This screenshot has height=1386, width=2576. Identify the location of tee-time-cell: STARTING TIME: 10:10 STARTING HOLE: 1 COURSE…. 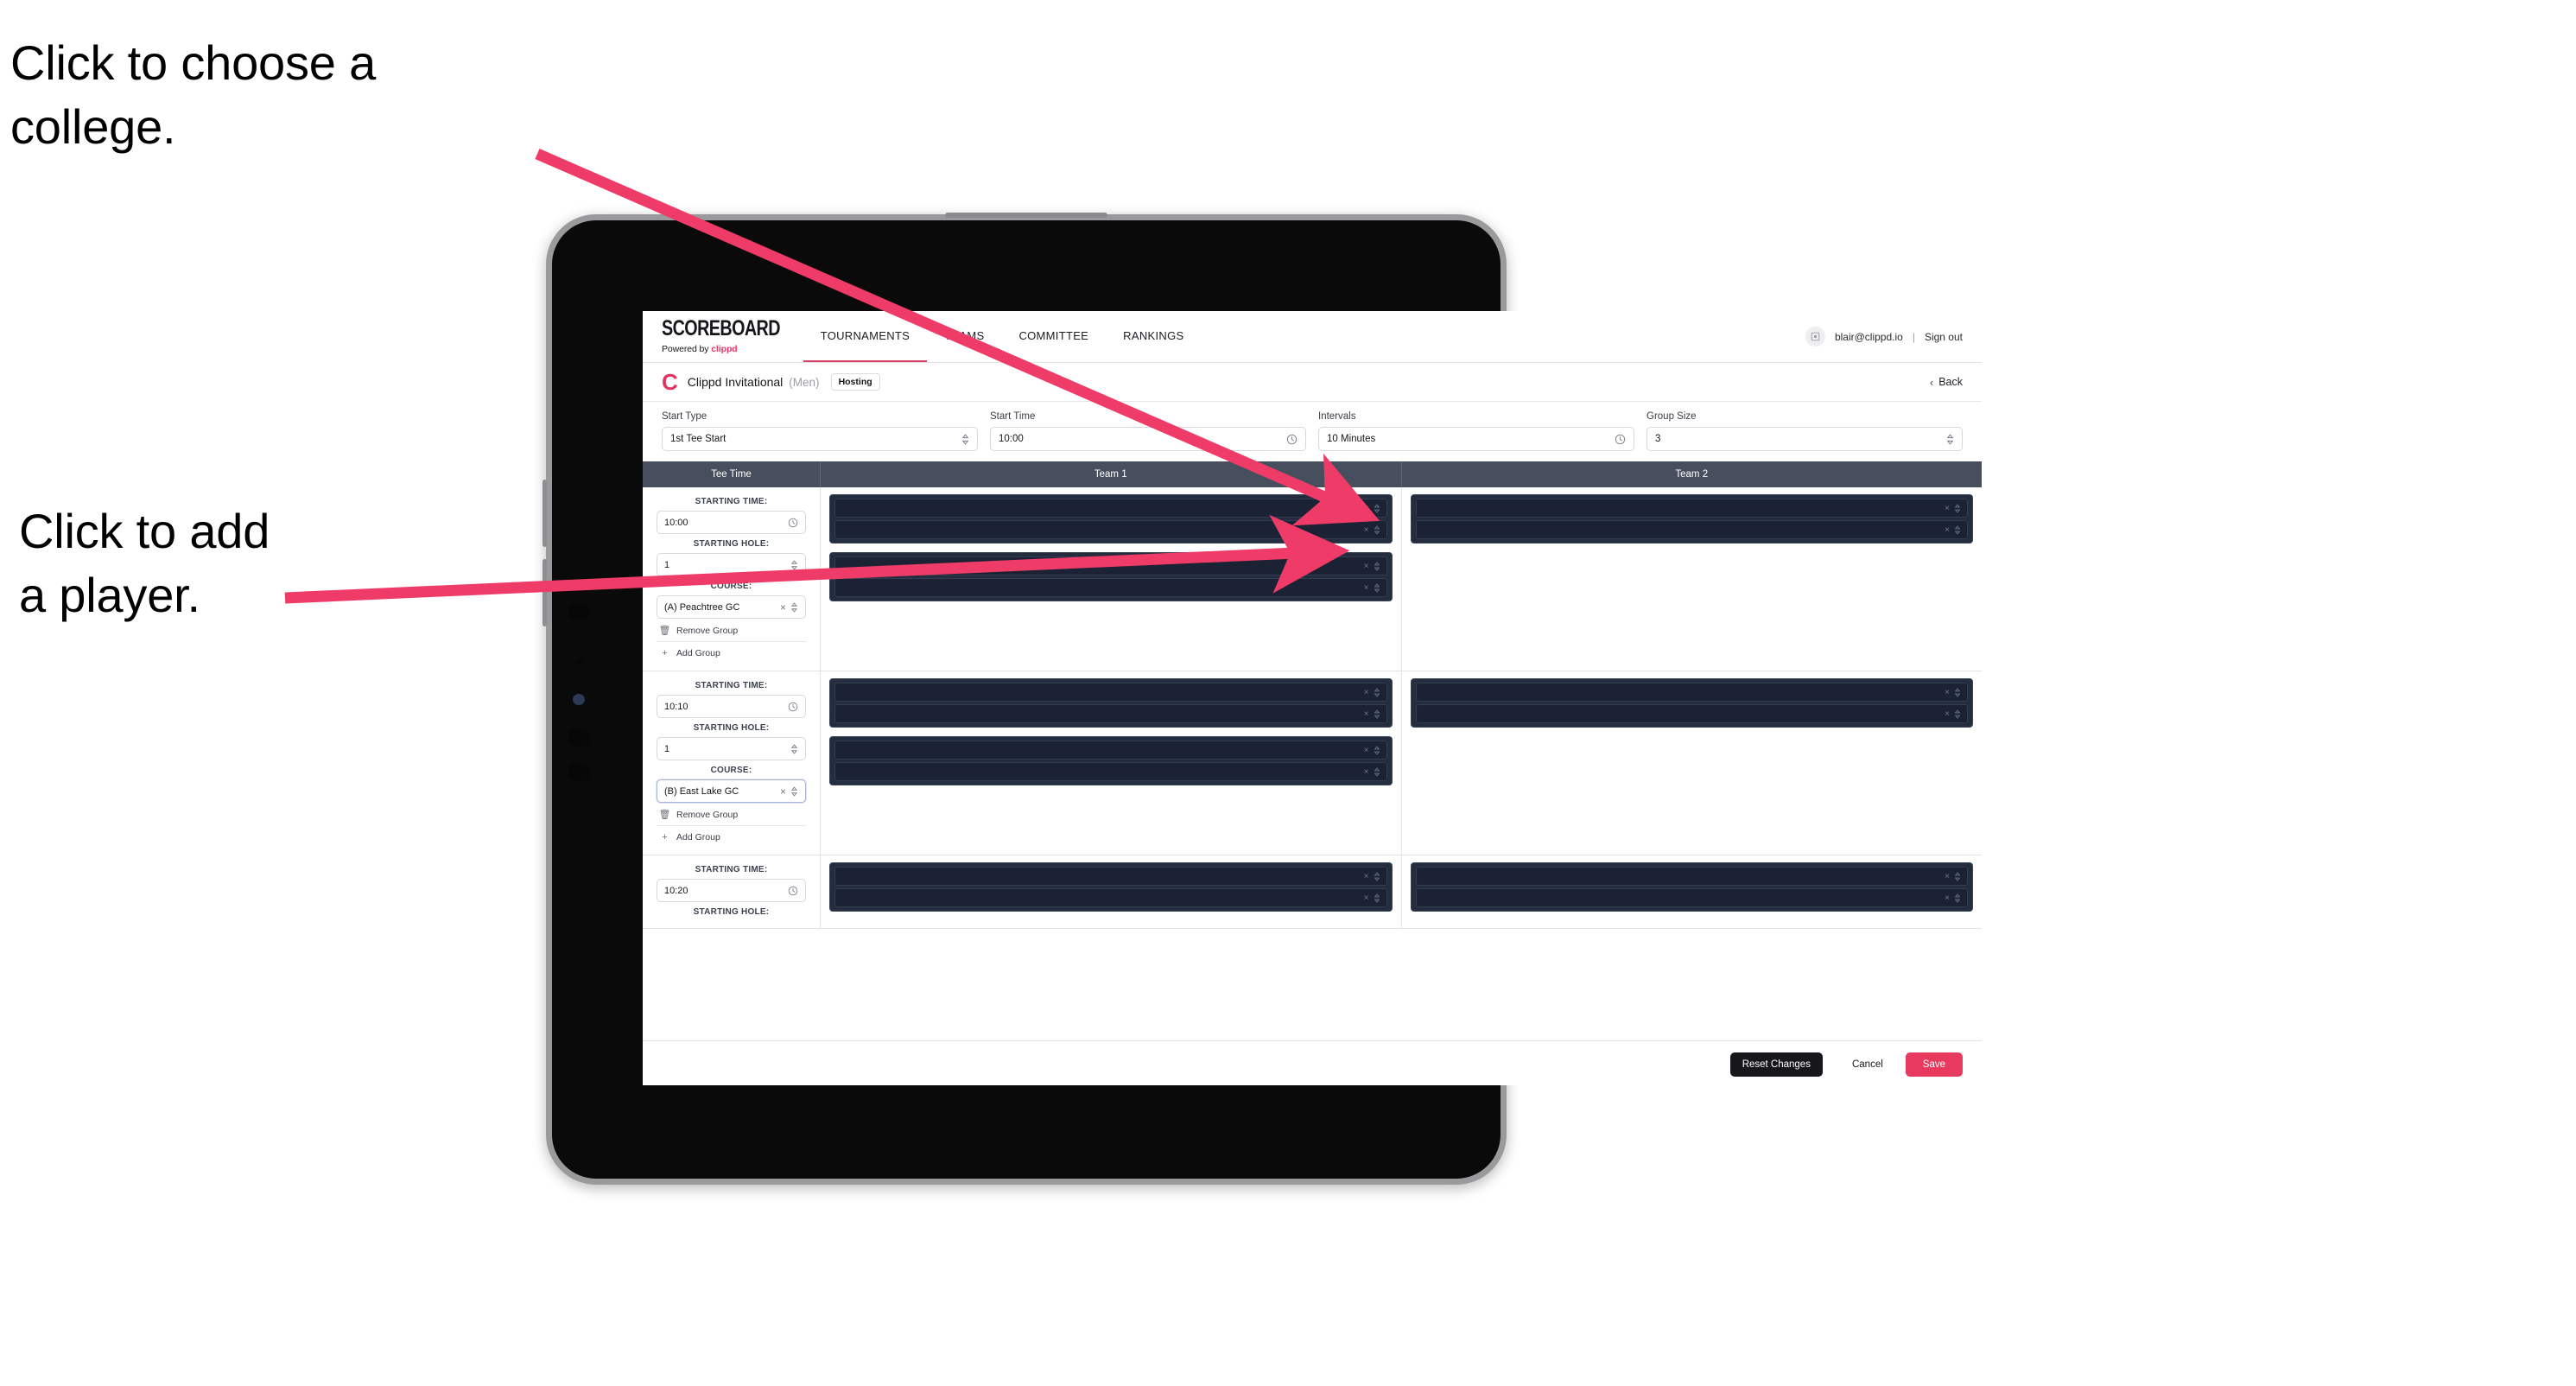
(732, 763).